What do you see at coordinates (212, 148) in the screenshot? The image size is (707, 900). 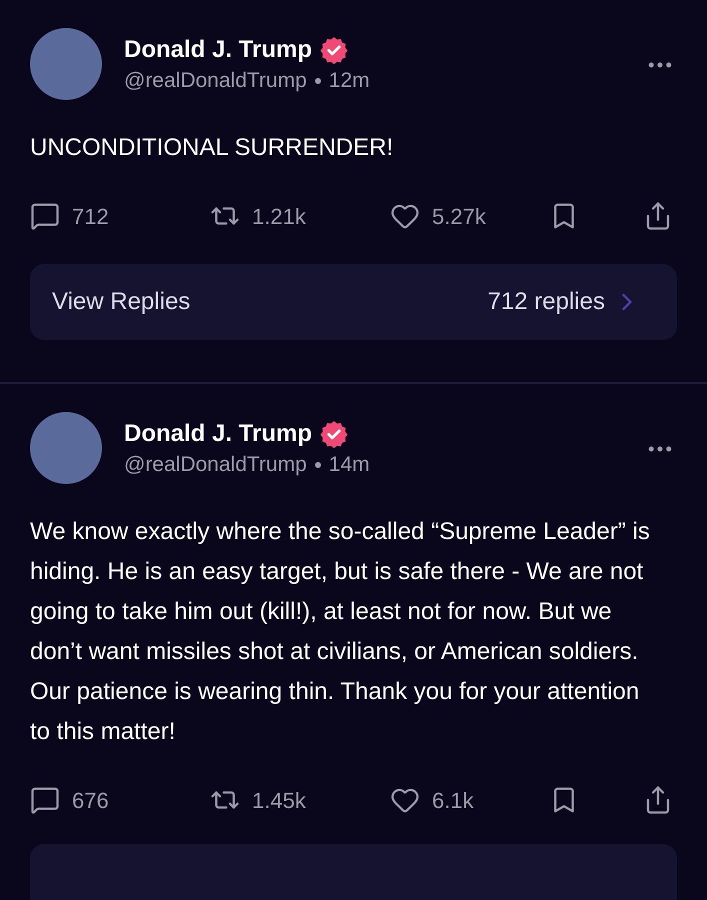 I see `post-text: UNCONDITIONAL SURRENDER!` at bounding box center [212, 148].